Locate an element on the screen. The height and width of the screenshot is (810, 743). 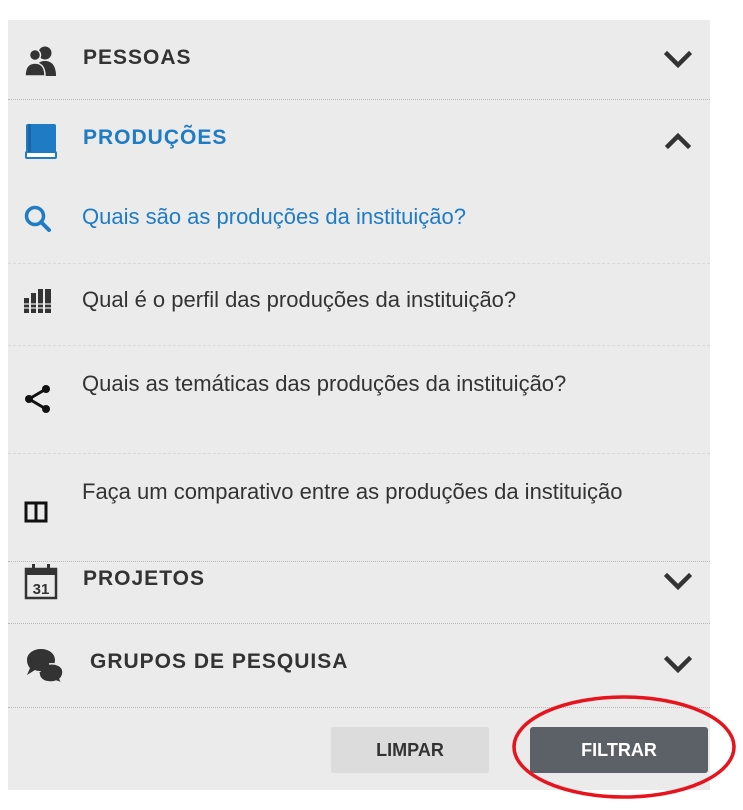
share-icon is located at coordinates (37, 399).